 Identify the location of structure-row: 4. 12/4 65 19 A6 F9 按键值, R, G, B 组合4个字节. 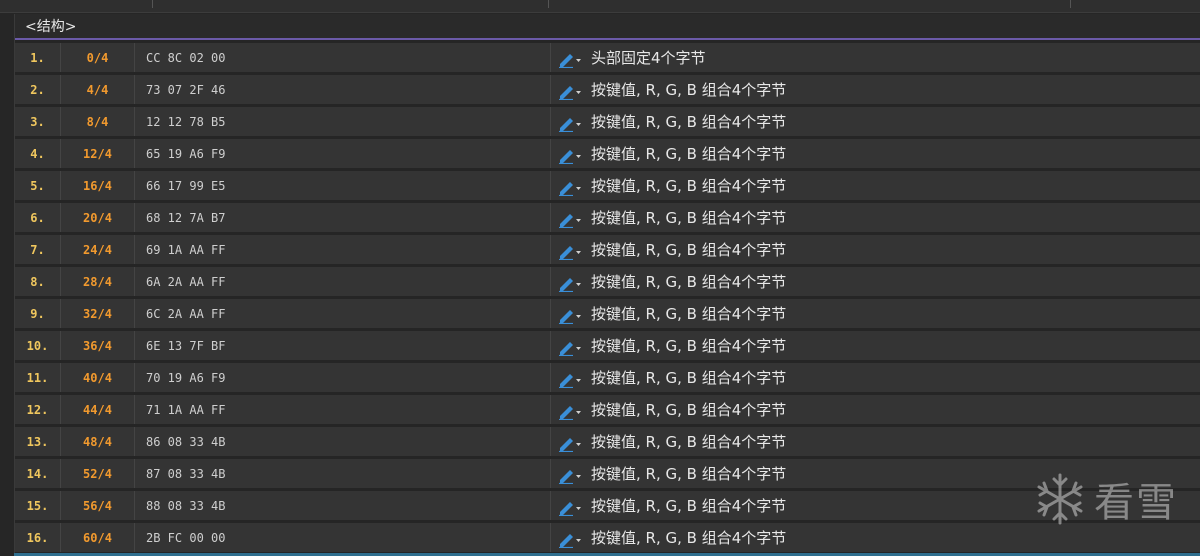
(607, 153).